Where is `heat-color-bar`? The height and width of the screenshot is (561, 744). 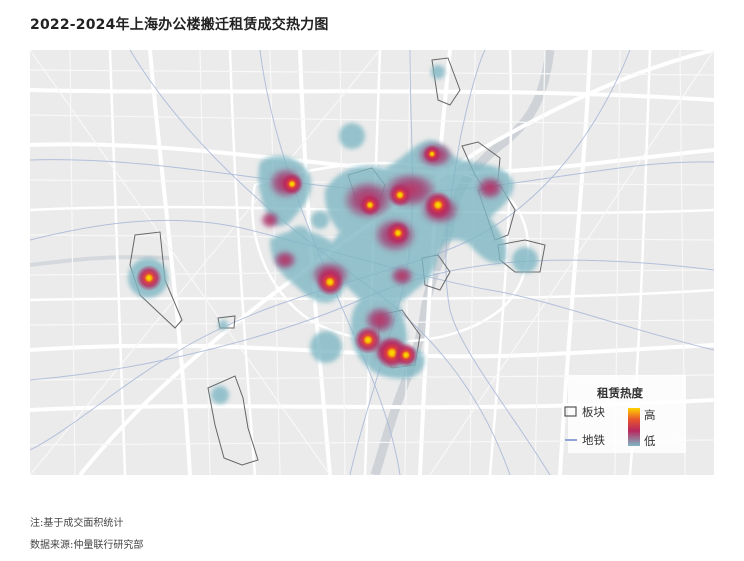 heat-color-bar is located at coordinates (634, 427).